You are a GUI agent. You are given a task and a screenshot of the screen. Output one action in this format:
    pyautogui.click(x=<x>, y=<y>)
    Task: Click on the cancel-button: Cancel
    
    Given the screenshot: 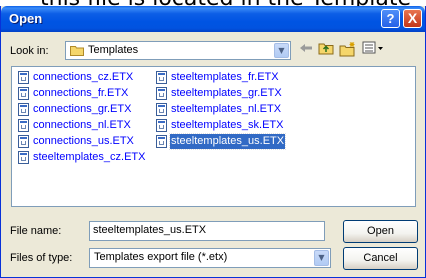 What is the action you would take?
    pyautogui.click(x=380, y=258)
    